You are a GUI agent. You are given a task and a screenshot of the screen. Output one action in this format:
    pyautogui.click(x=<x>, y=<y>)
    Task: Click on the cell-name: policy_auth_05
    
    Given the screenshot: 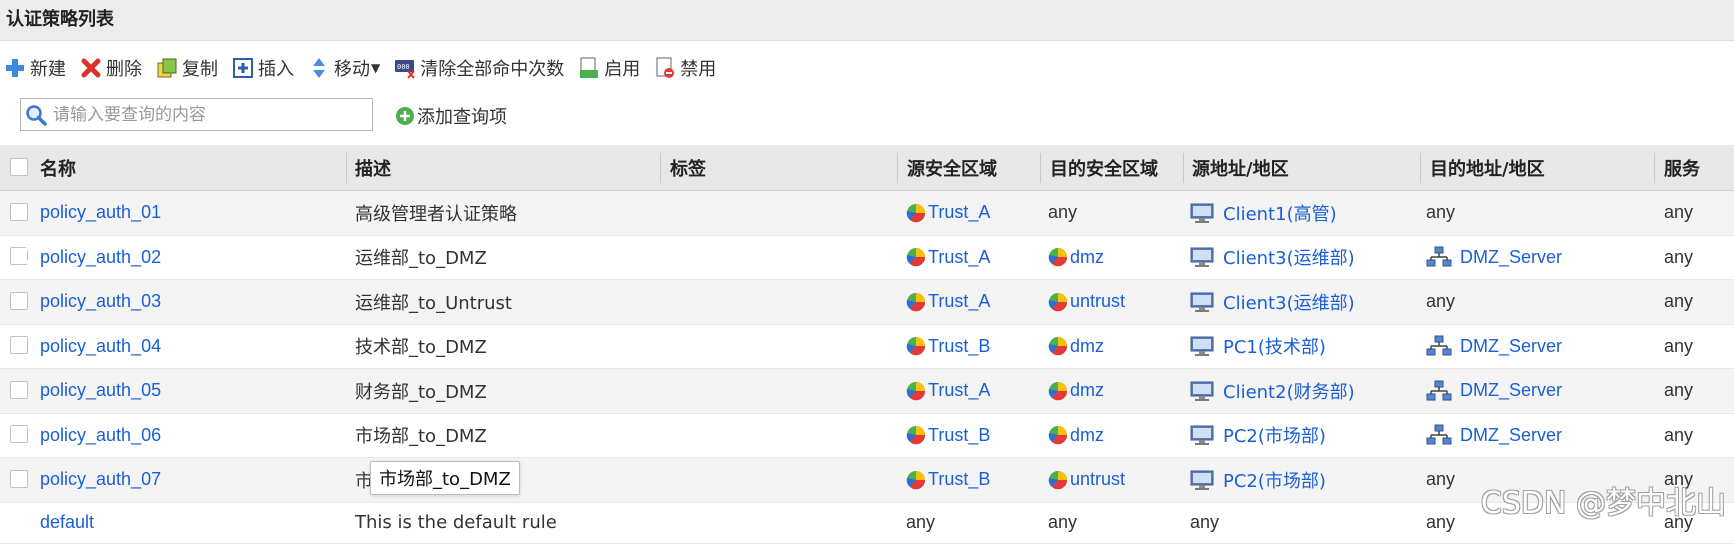 What is the action you would take?
    pyautogui.click(x=100, y=391)
    